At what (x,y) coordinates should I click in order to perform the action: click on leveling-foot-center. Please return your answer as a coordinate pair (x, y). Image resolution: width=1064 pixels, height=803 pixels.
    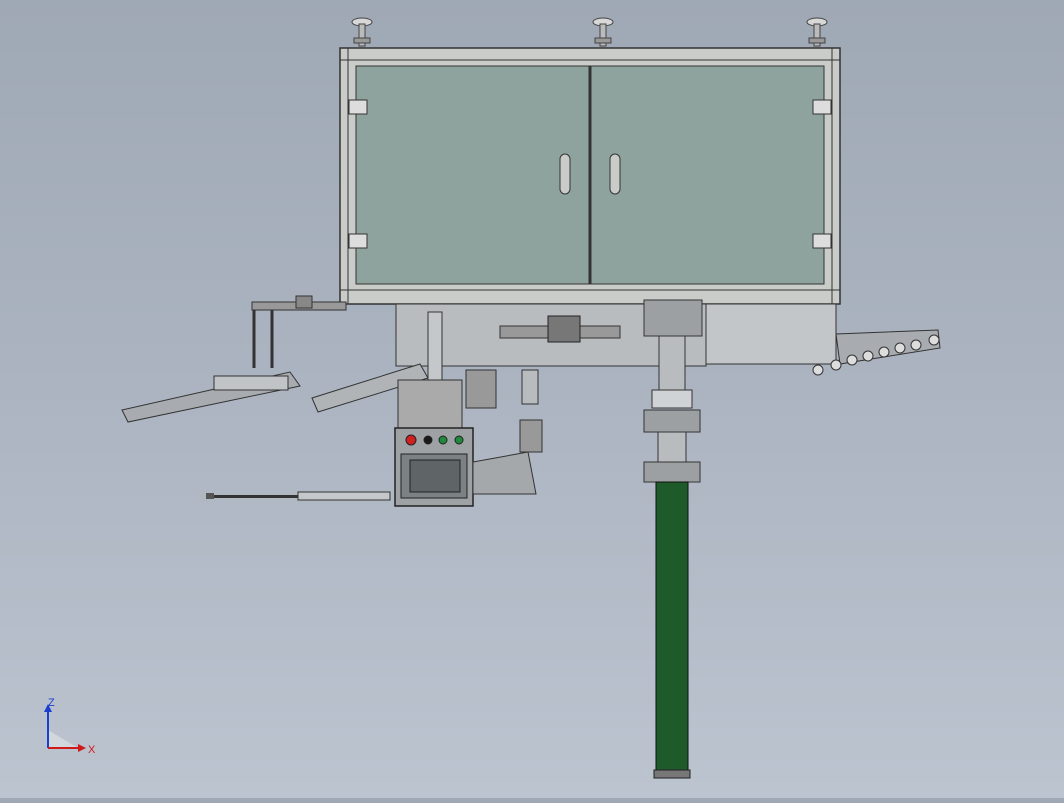
    Looking at the image, I should click on (603, 32).